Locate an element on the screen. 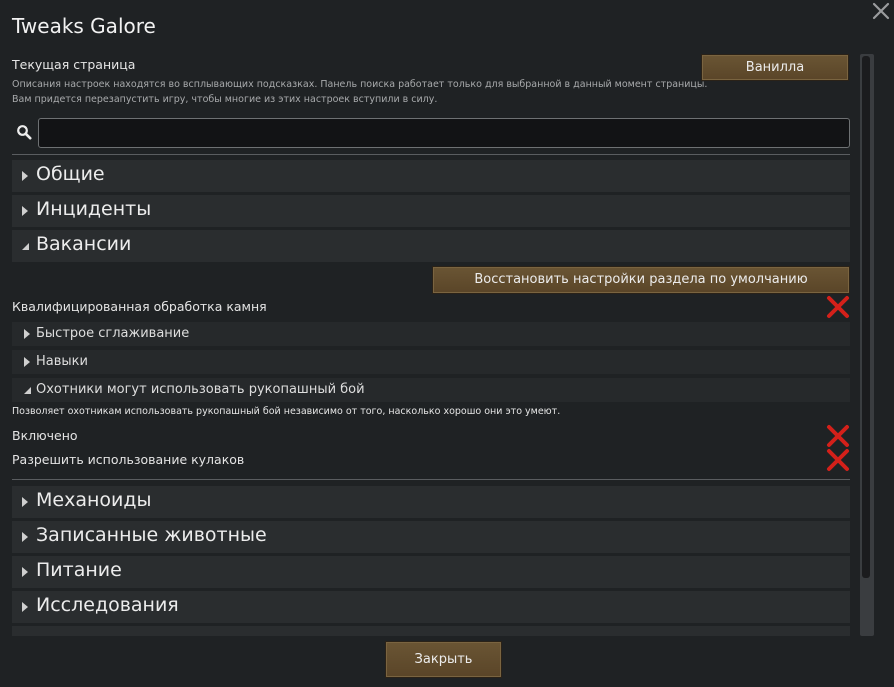 The image size is (894, 687). close-icon is located at coordinates (881, 12).